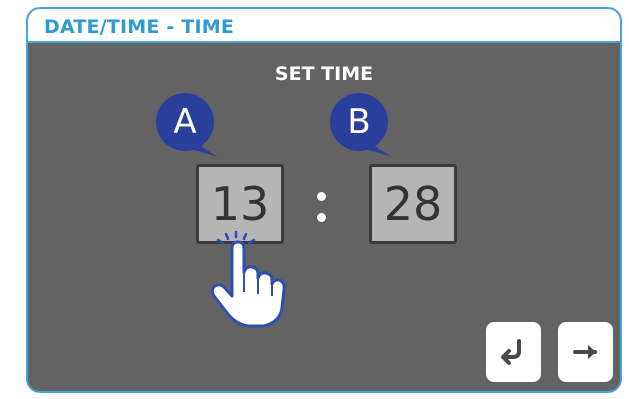 This screenshot has height=399, width=629. I want to click on back-button, so click(513, 352).